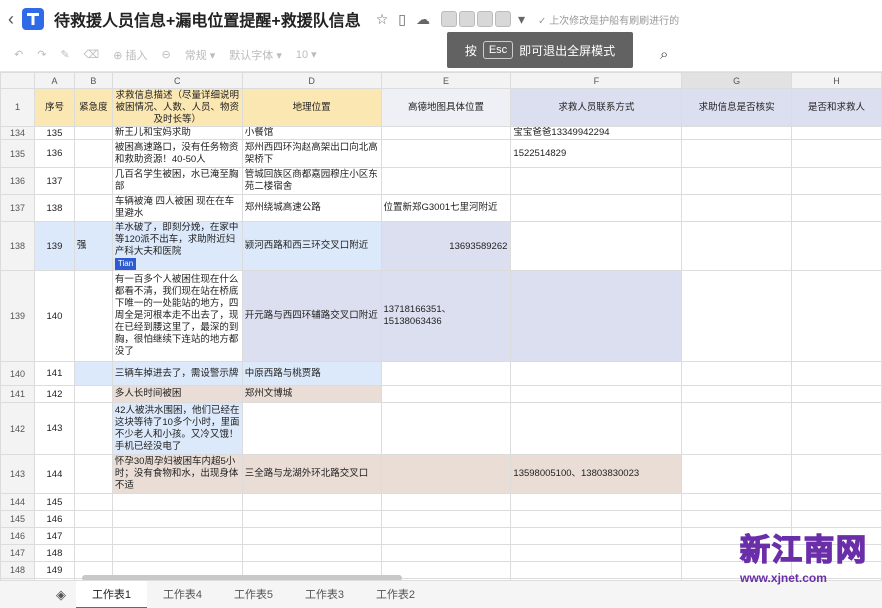  I want to click on column-header: D, so click(311, 80).